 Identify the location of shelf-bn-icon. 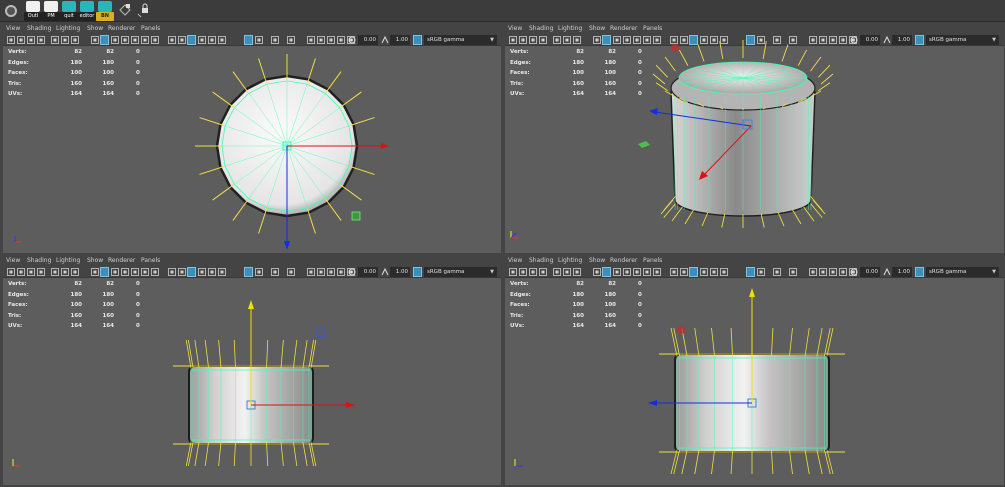
(105, 6).